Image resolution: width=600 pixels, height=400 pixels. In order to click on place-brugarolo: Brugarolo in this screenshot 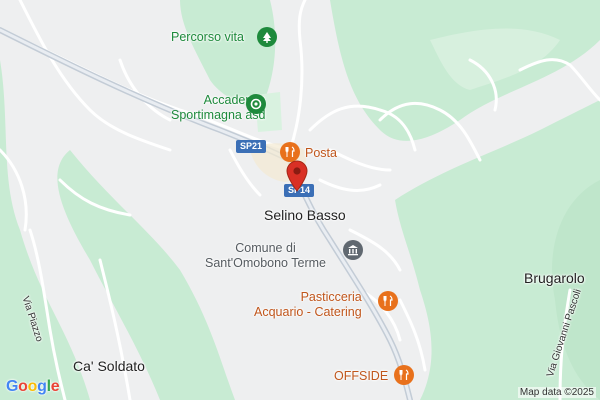, I will do `click(554, 278)`.